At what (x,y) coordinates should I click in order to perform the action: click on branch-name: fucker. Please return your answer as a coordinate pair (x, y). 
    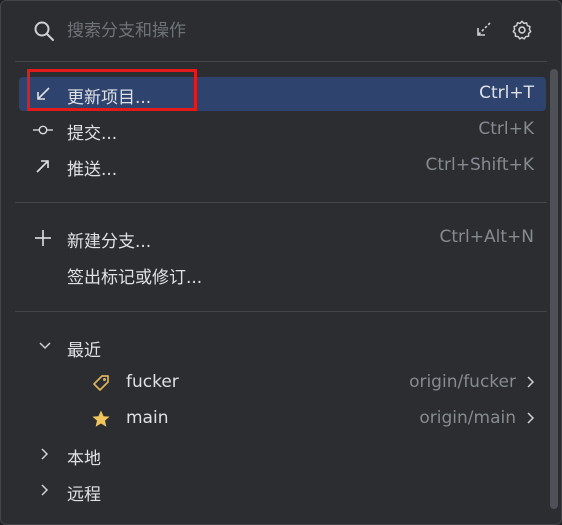
    Looking at the image, I should click on (152, 382).